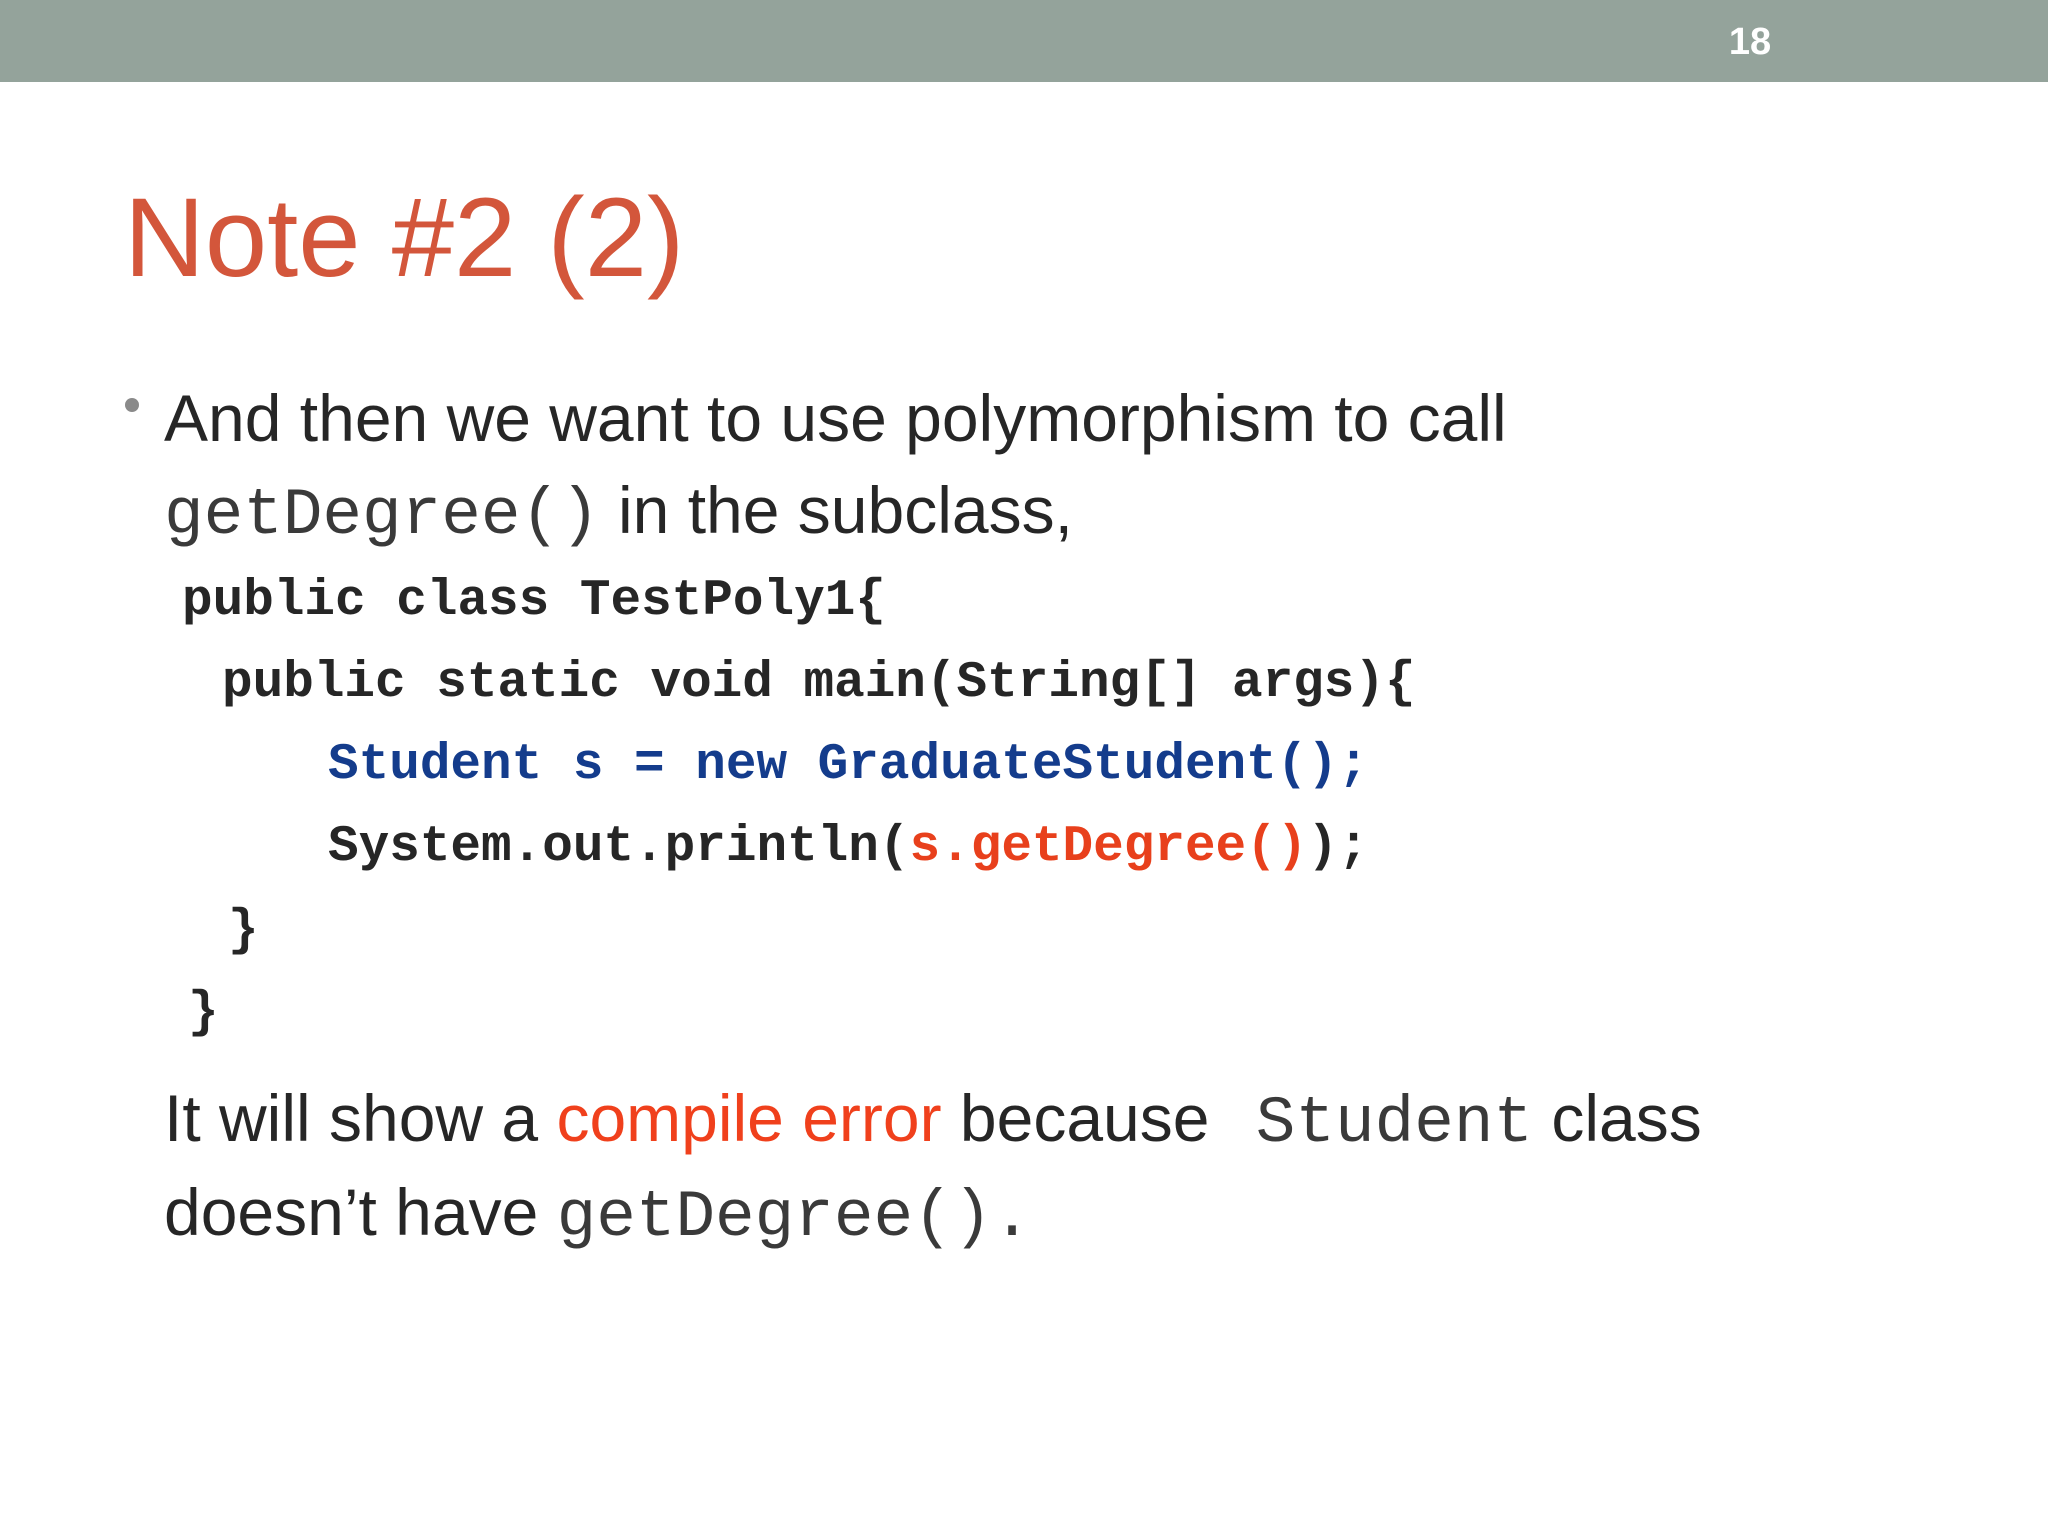  What do you see at coordinates (1617, 1118) in the screenshot?
I see `conclusion-text-class: class` at bounding box center [1617, 1118].